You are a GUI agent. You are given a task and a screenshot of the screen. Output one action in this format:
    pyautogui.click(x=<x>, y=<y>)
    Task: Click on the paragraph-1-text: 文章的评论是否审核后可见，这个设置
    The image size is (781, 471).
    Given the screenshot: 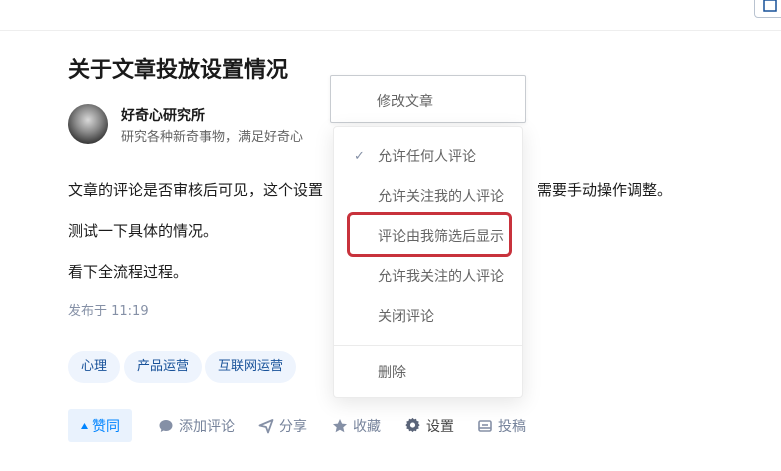 What is the action you would take?
    pyautogui.click(x=196, y=190)
    